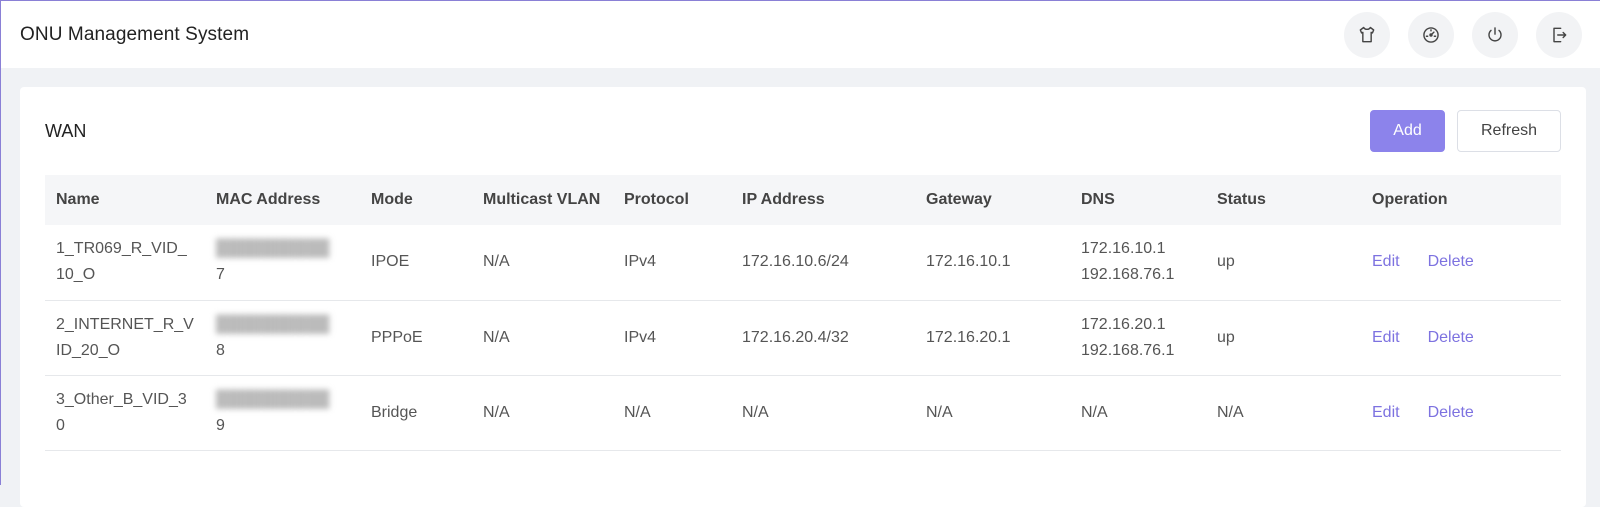 This screenshot has width=1600, height=507. Describe the element at coordinates (1098, 199) in the screenshot. I see `column-header-dns: DNS` at that location.